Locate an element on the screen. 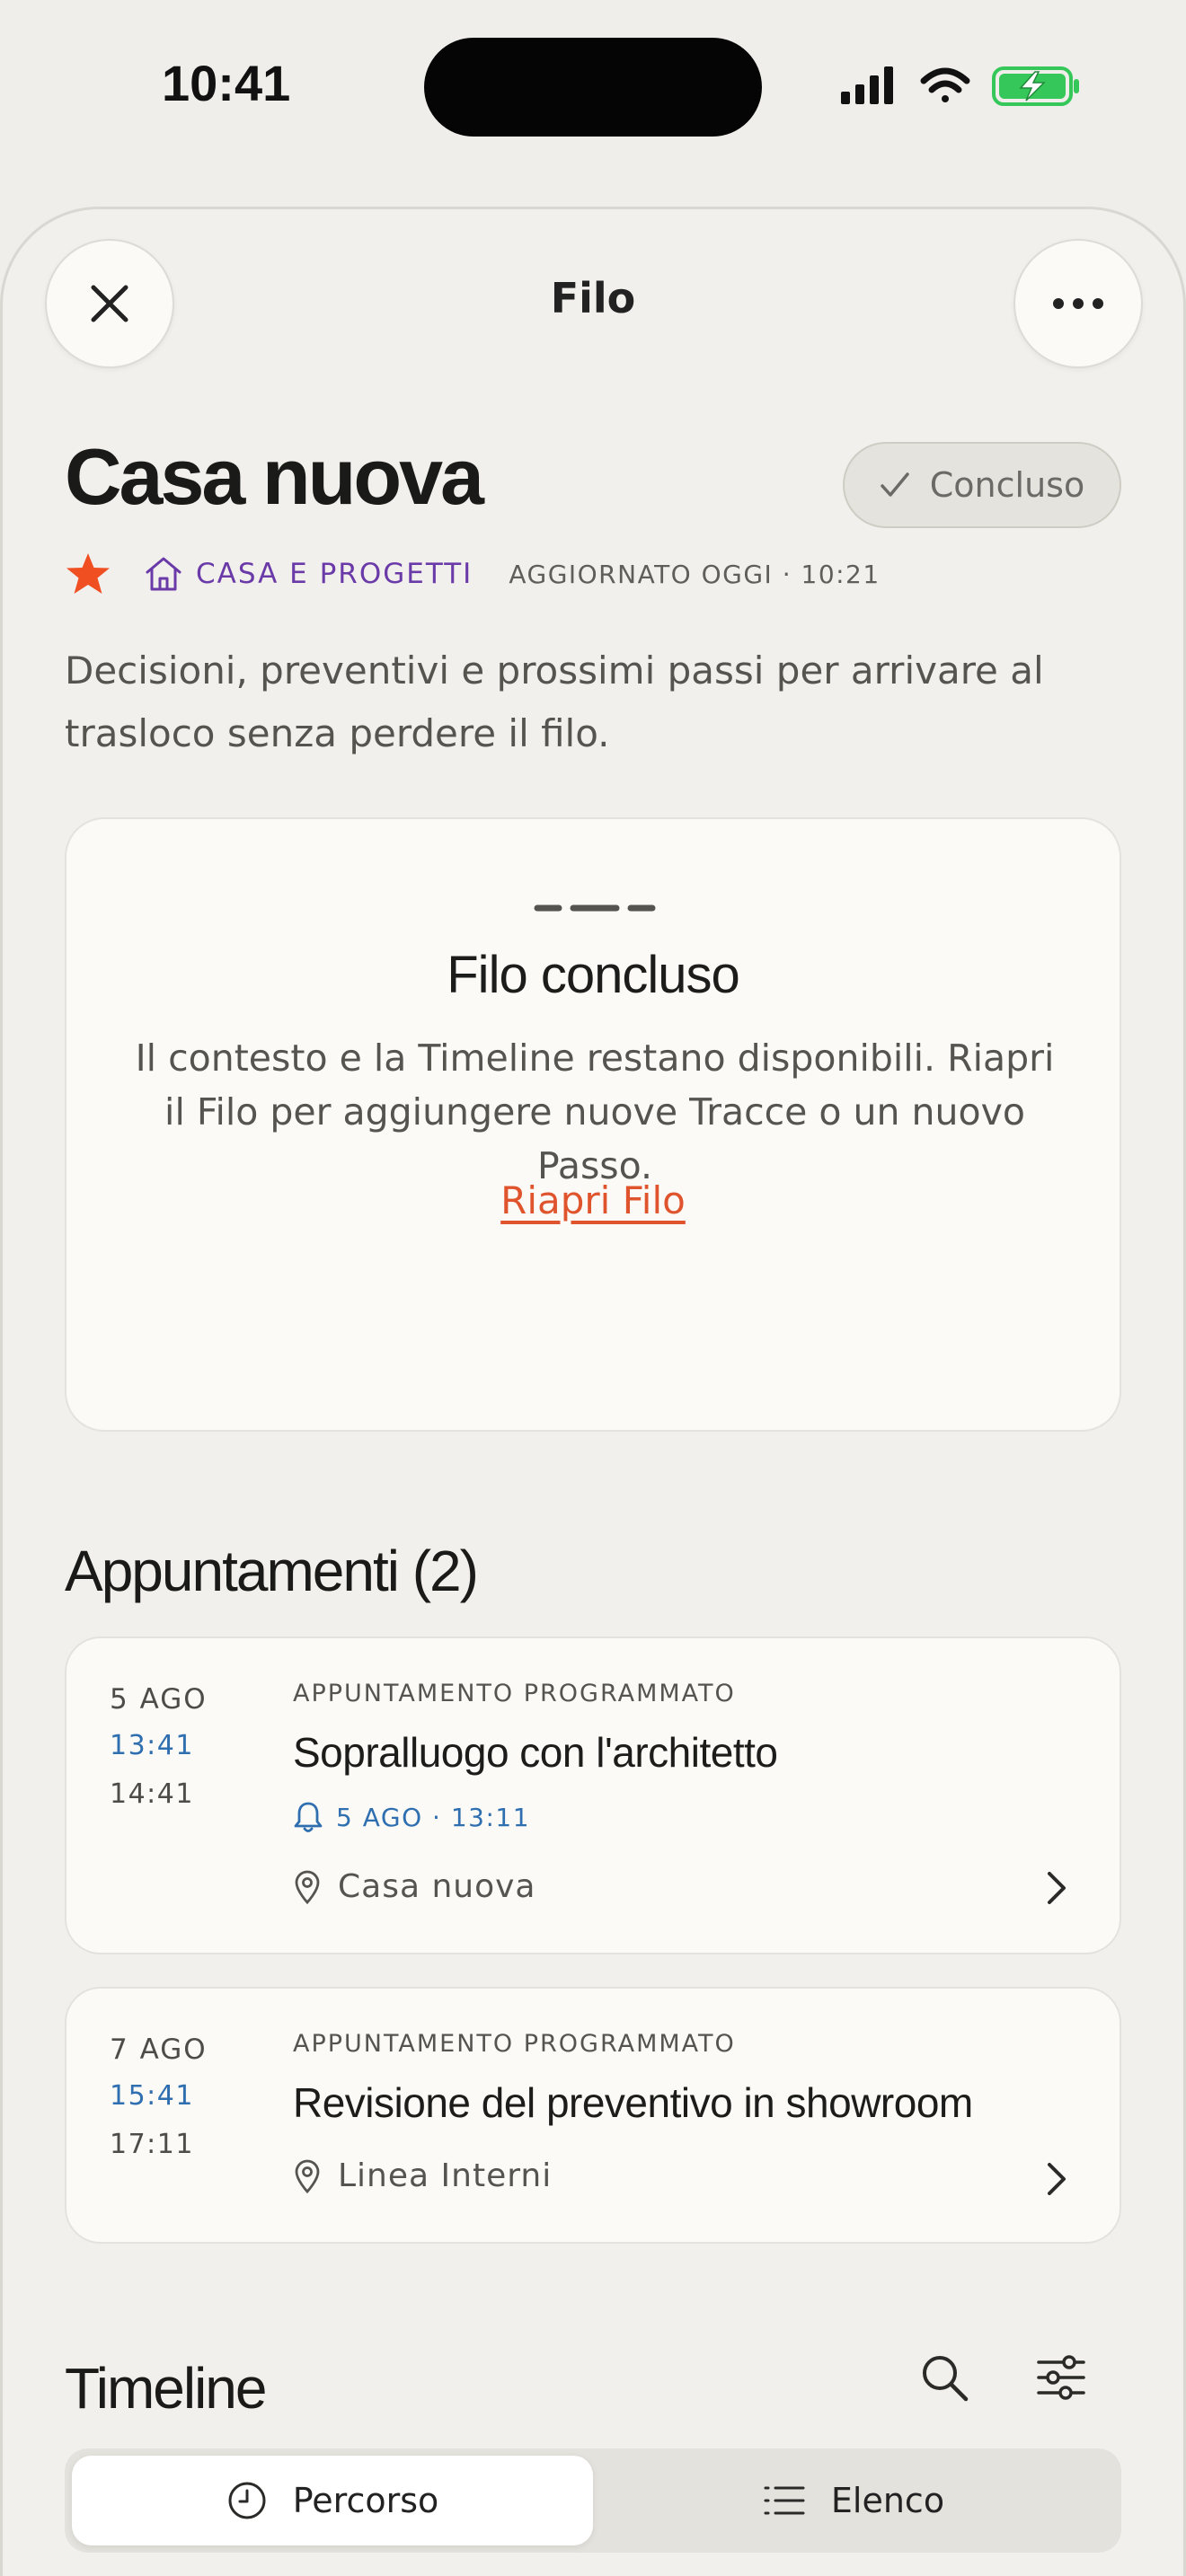 The image size is (1186, 2576). appointment-end-time: 14:41 is located at coordinates (152, 1794).